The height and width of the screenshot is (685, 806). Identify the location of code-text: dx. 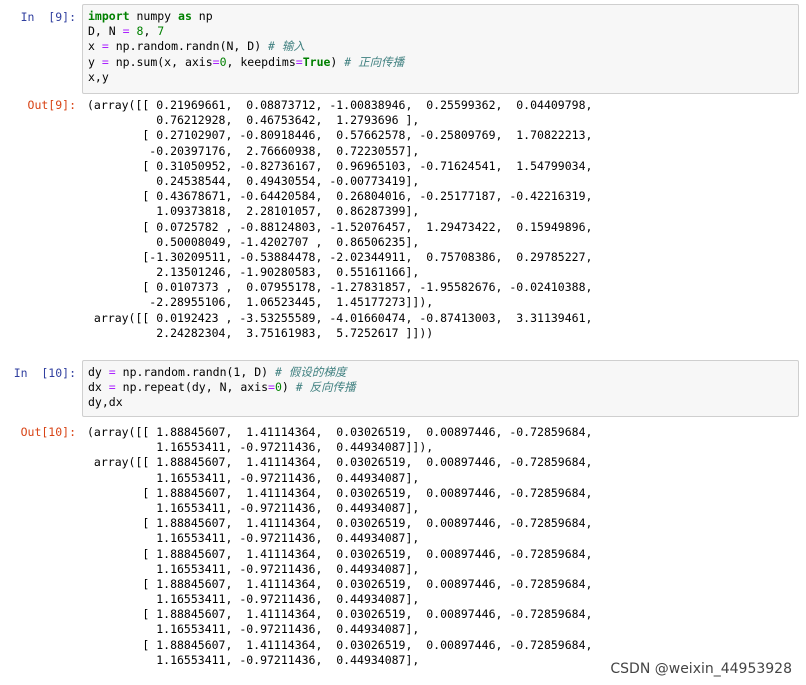
(98, 387).